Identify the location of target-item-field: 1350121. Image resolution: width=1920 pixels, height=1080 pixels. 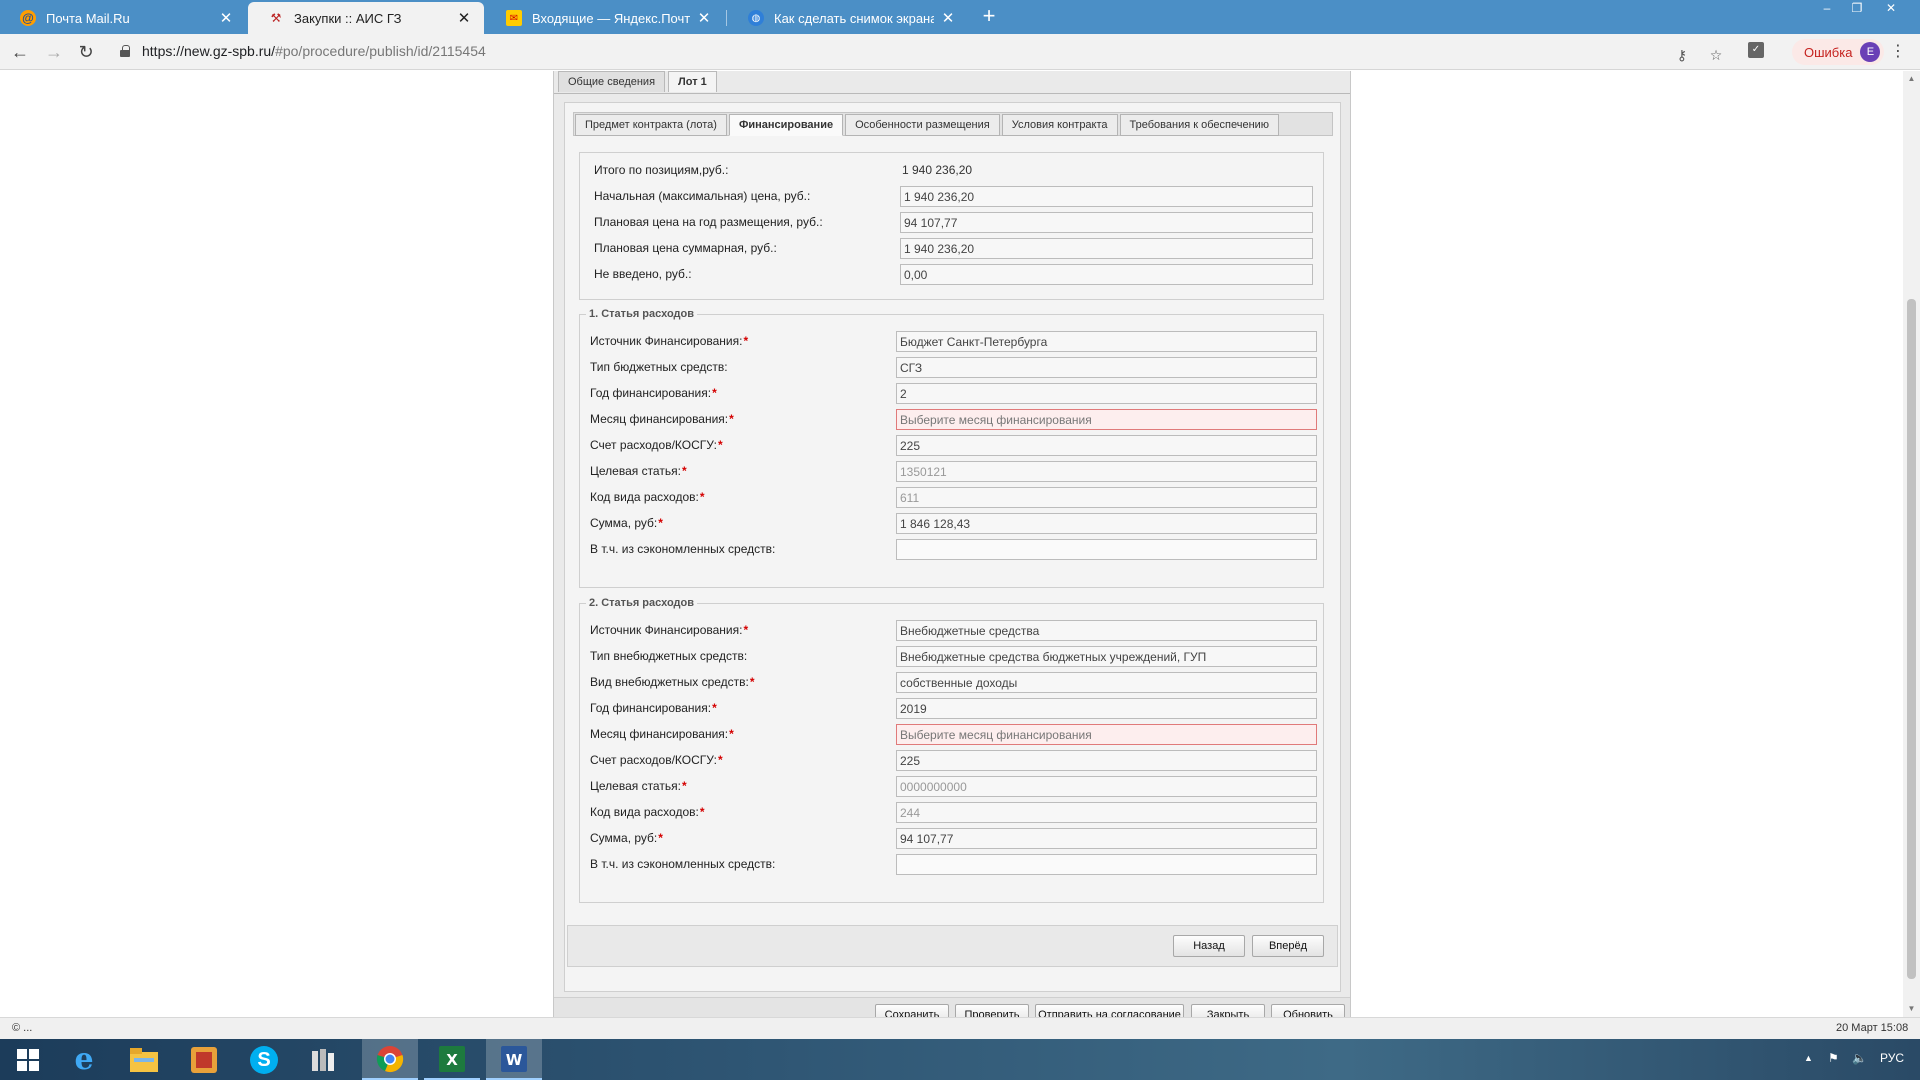
(1106, 471).